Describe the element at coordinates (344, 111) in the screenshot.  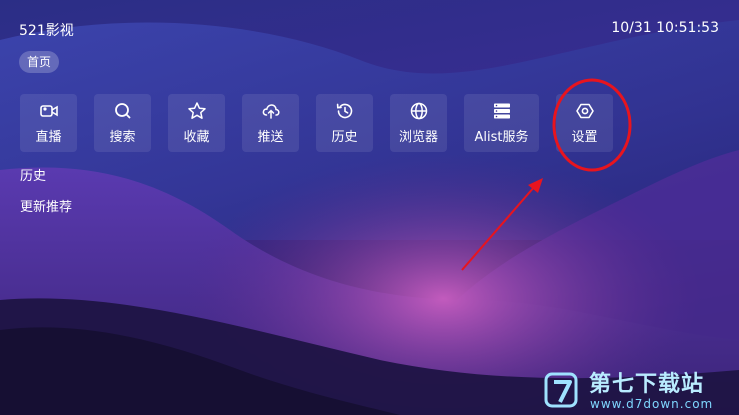
I see `history-icon` at that location.